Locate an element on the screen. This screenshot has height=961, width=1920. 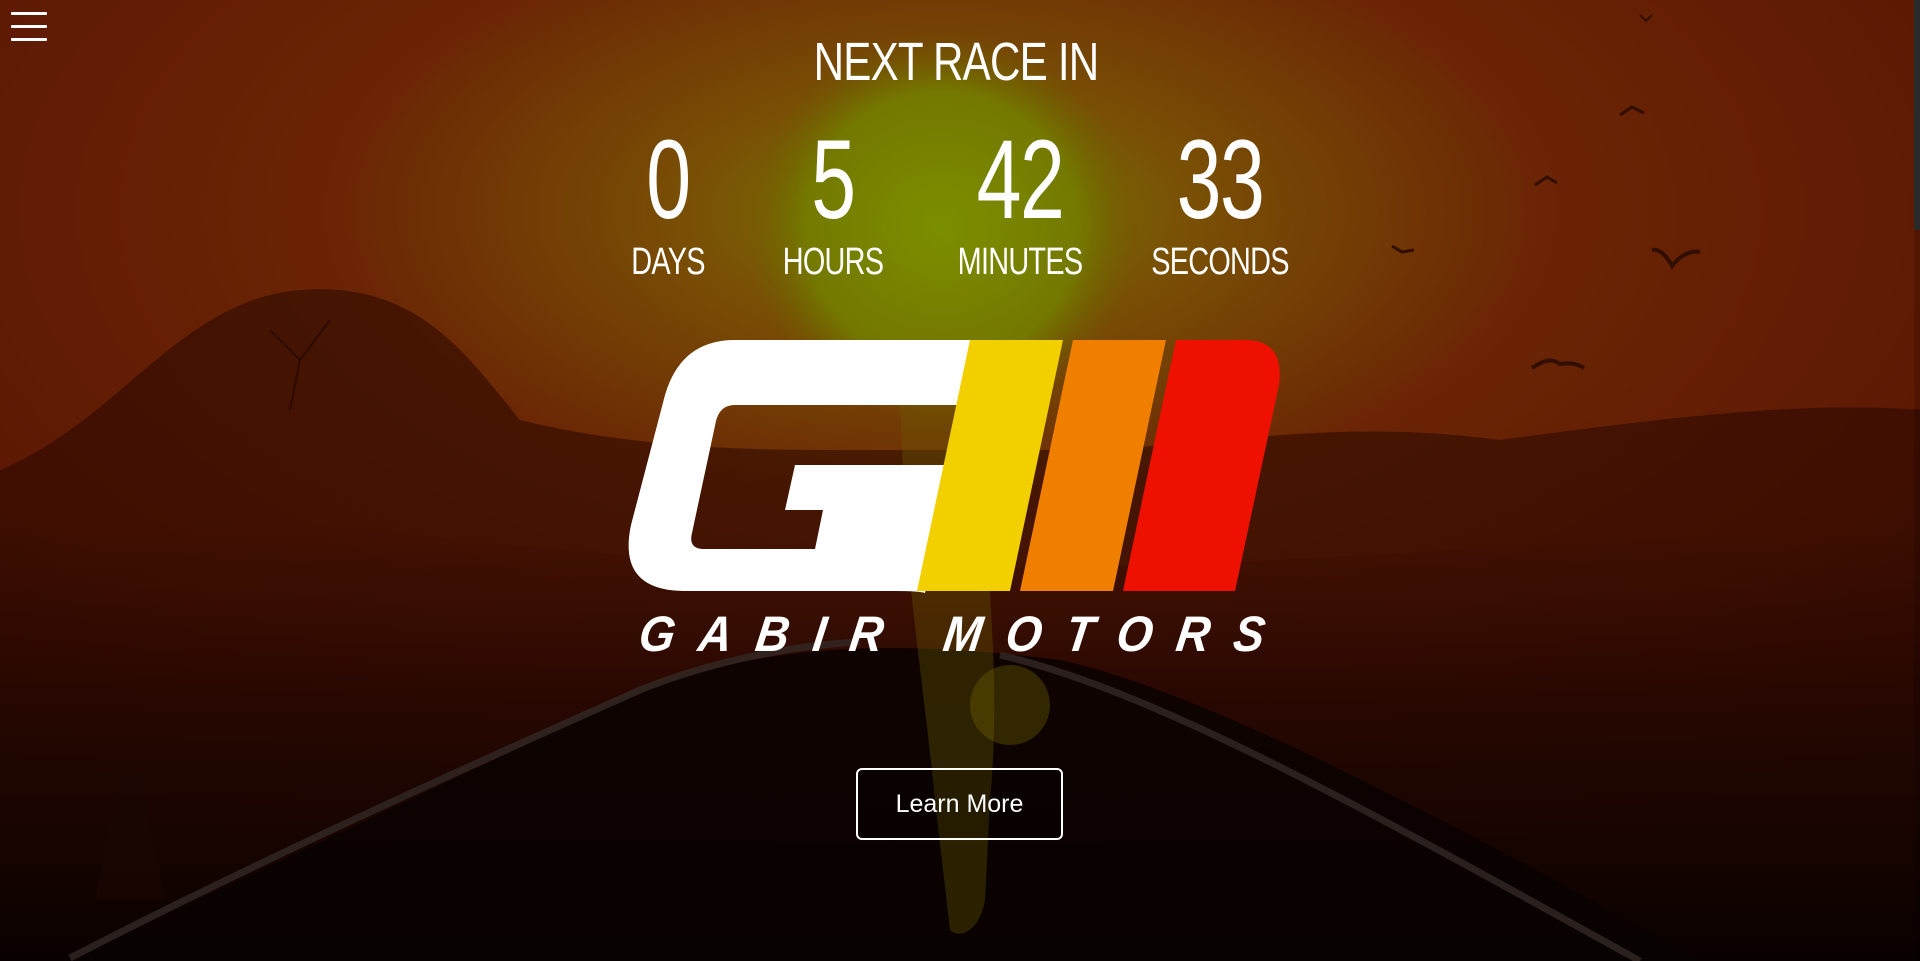
countdown-seconds-value: 33 is located at coordinates (1220, 179).